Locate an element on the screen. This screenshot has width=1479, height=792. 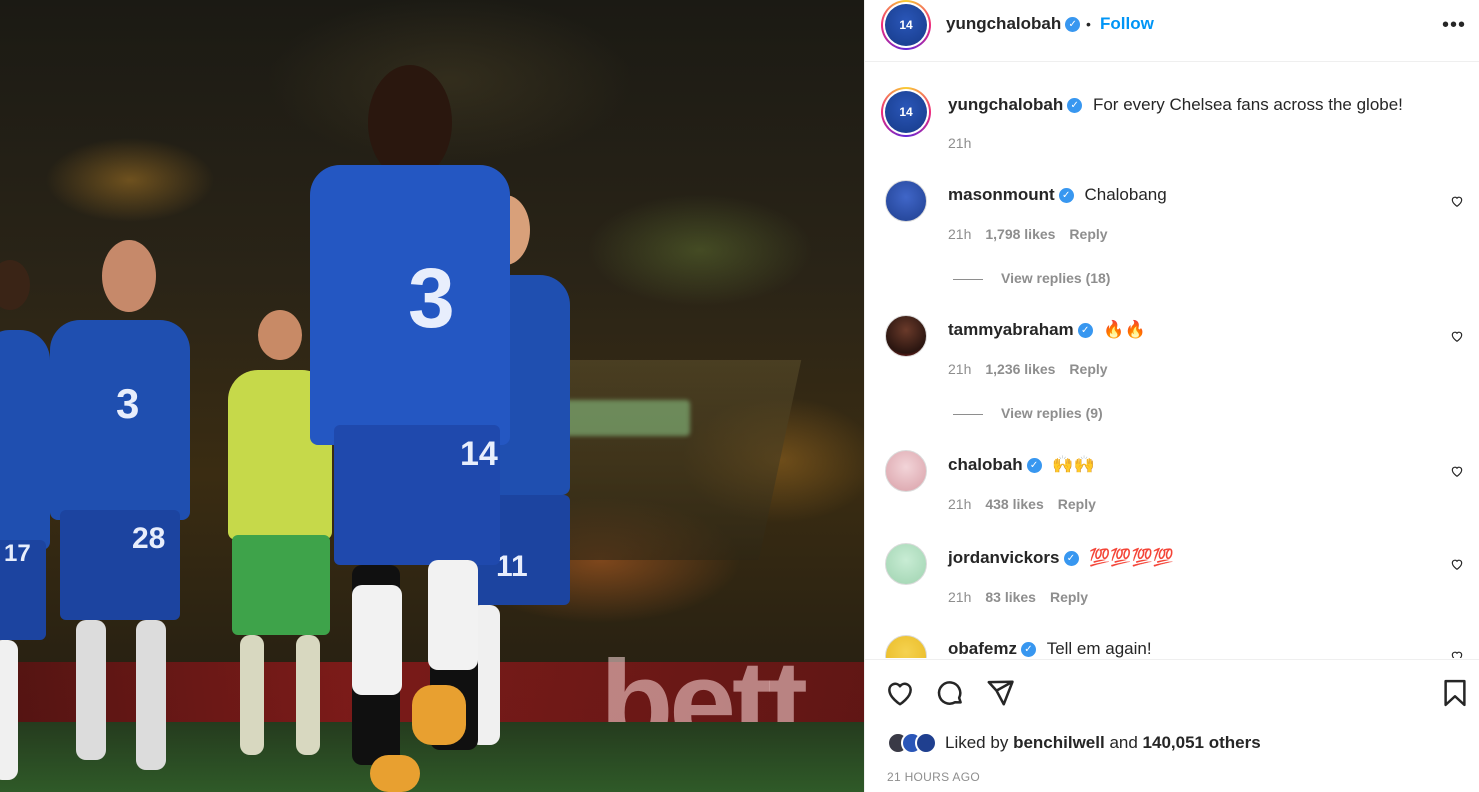
author-username: yungchalobah is located at coordinates (1003, 23).